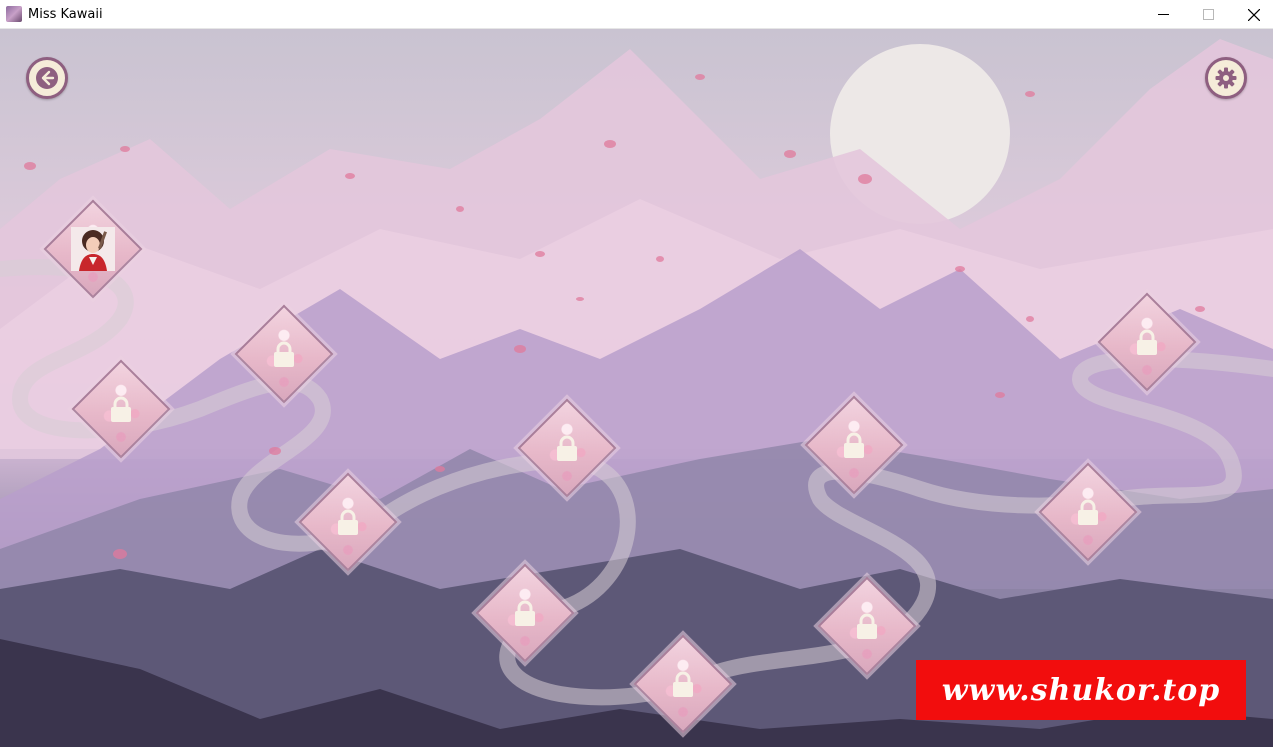 This screenshot has width=1273, height=747. I want to click on close-icon, so click(1254, 14).